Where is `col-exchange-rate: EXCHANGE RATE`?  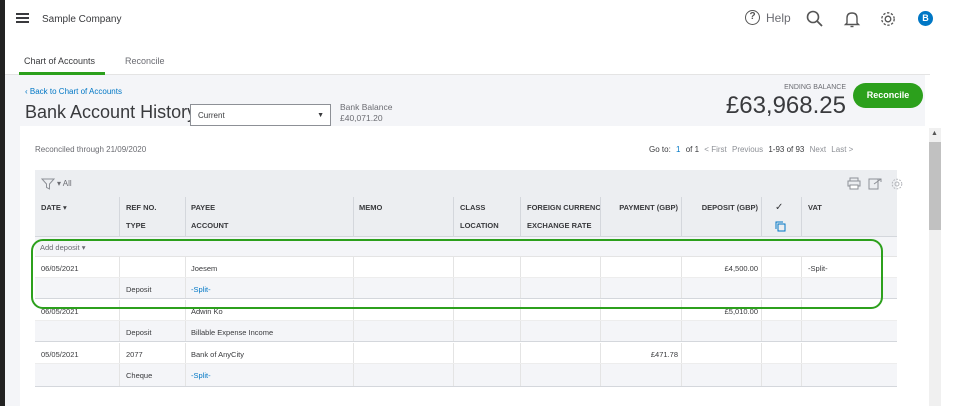
col-exchange-rate: EXCHANGE RATE is located at coordinates (559, 225).